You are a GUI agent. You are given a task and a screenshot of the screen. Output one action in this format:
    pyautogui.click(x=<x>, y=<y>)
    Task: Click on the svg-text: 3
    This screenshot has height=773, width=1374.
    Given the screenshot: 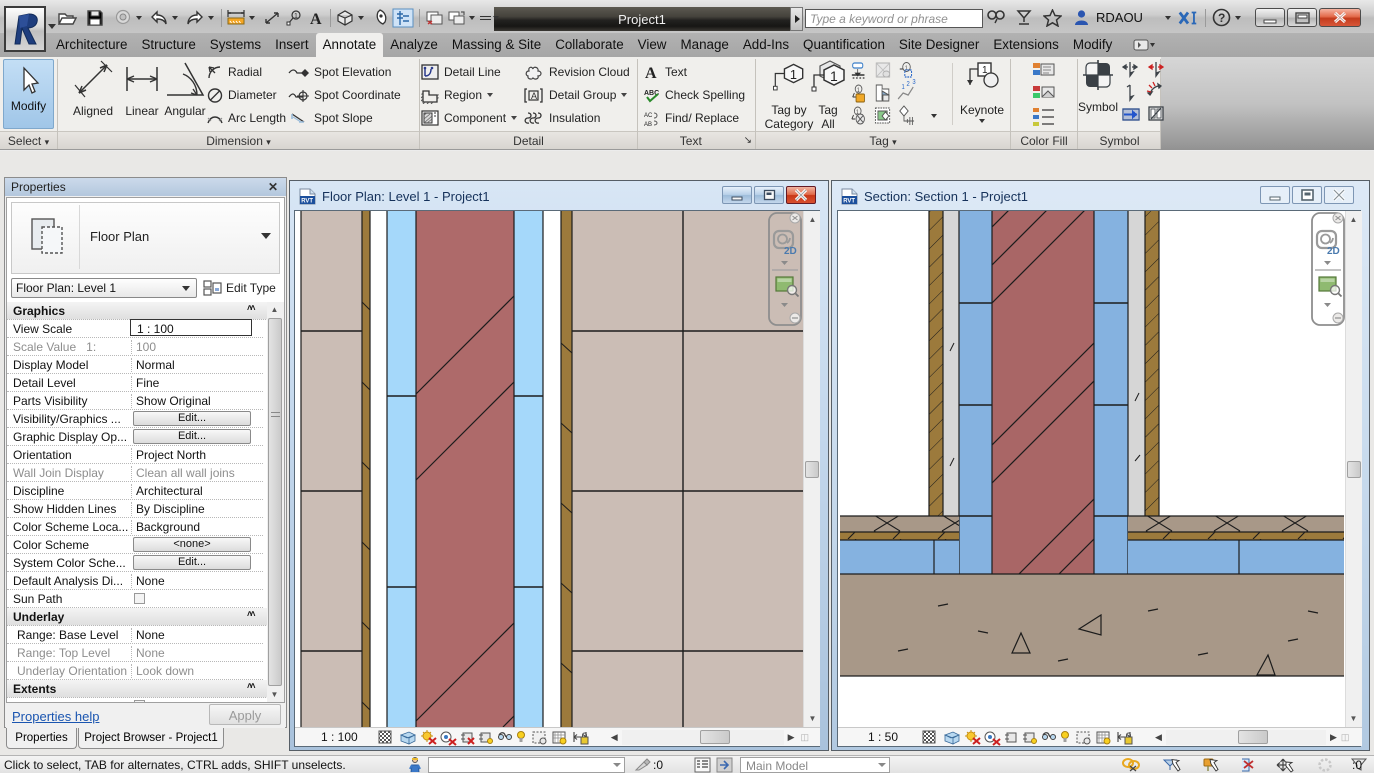 What is the action you would take?
    pyautogui.click(x=914, y=83)
    